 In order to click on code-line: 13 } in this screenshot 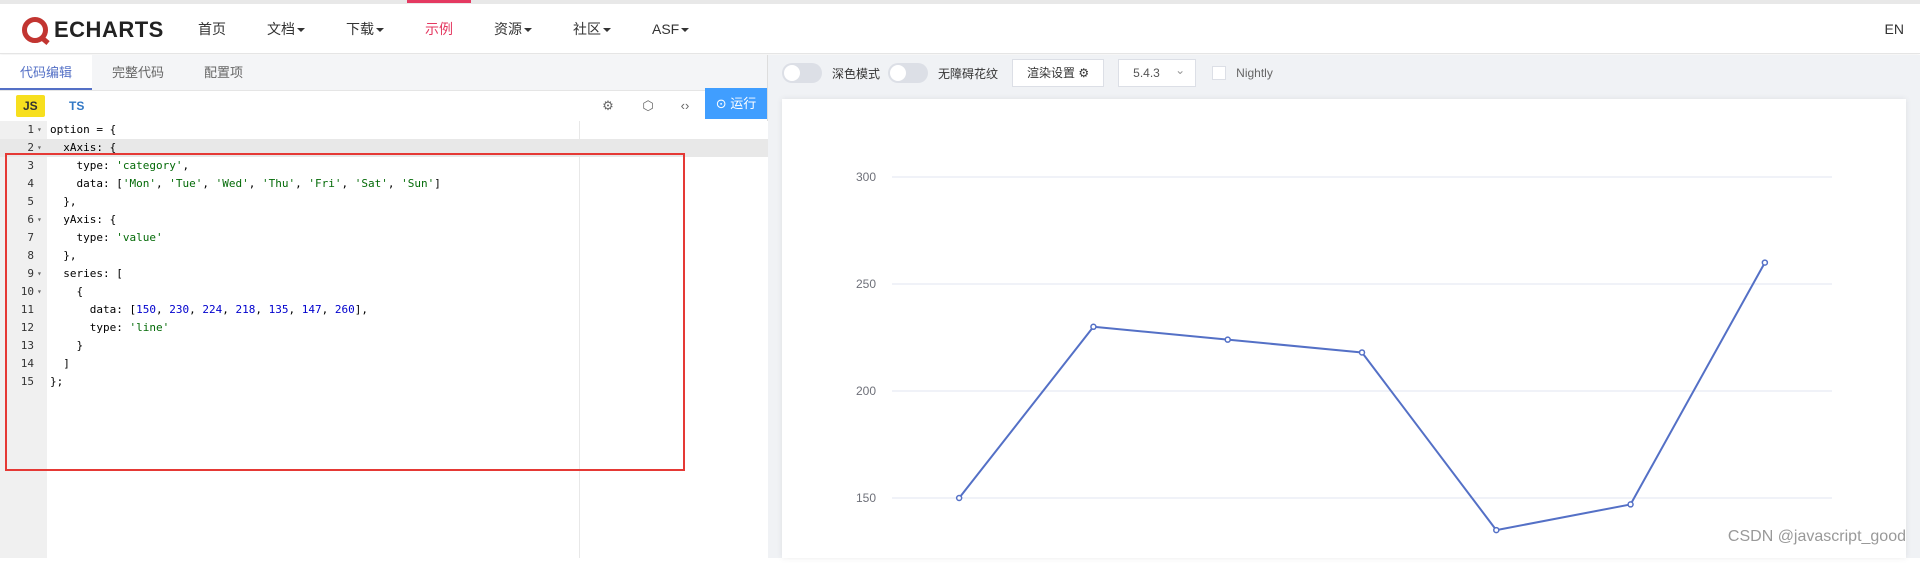, I will do `click(384, 346)`.